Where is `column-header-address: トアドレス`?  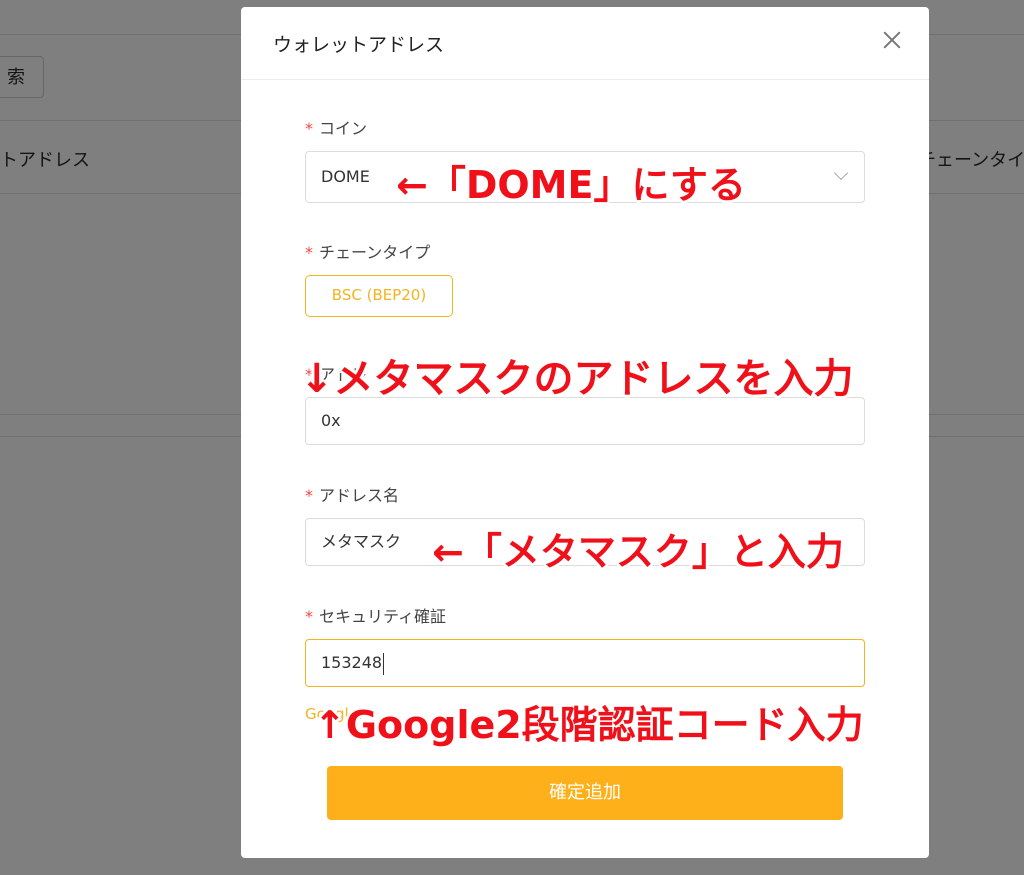
column-header-address: トアドレス is located at coordinates (45, 160).